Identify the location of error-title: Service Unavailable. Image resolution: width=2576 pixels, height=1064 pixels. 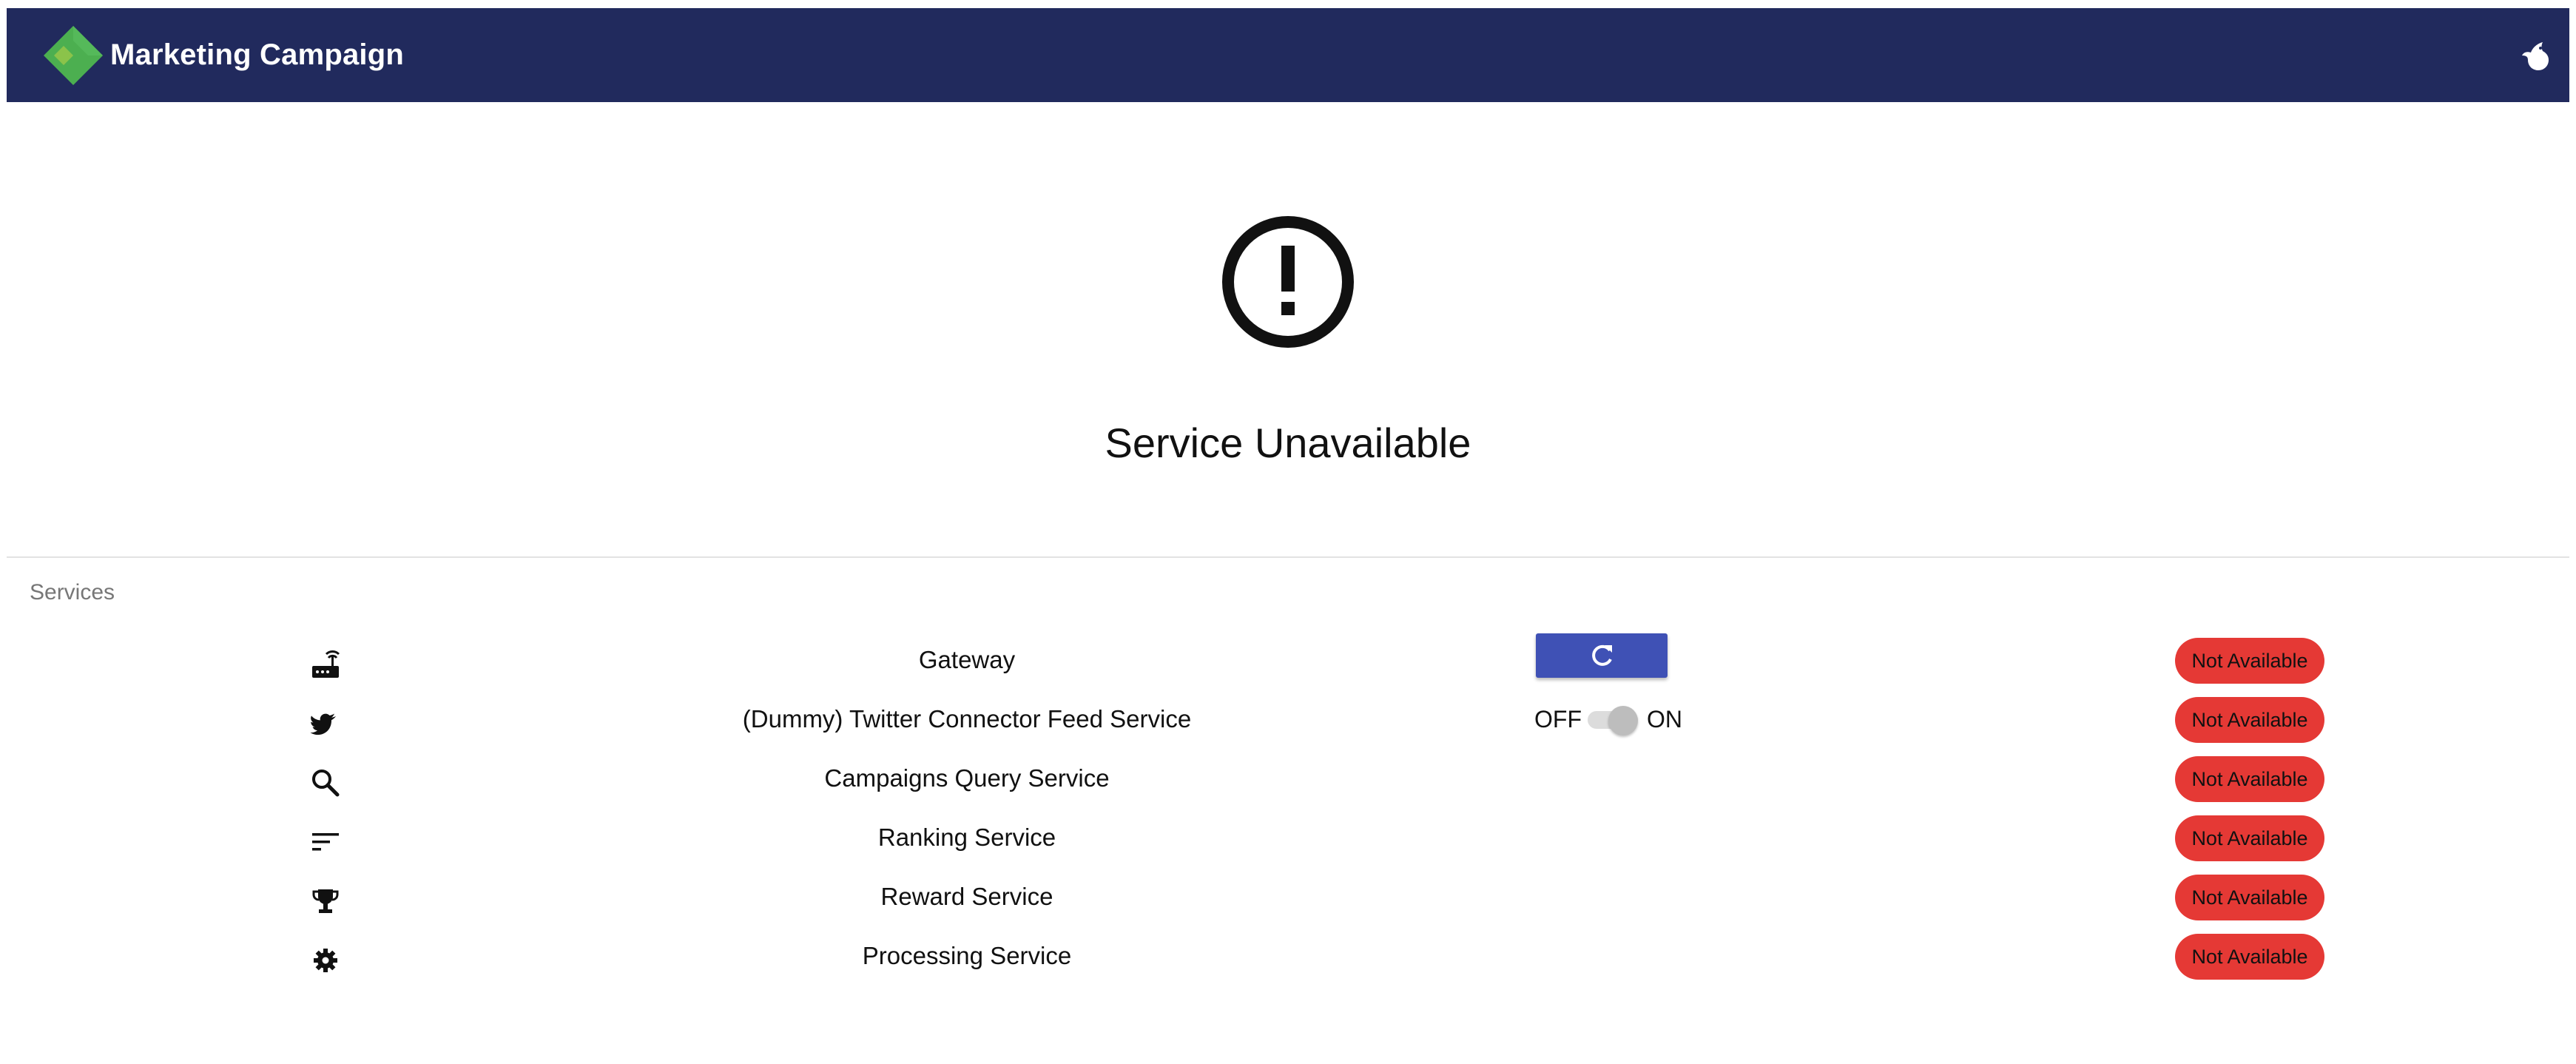
(1288, 443).